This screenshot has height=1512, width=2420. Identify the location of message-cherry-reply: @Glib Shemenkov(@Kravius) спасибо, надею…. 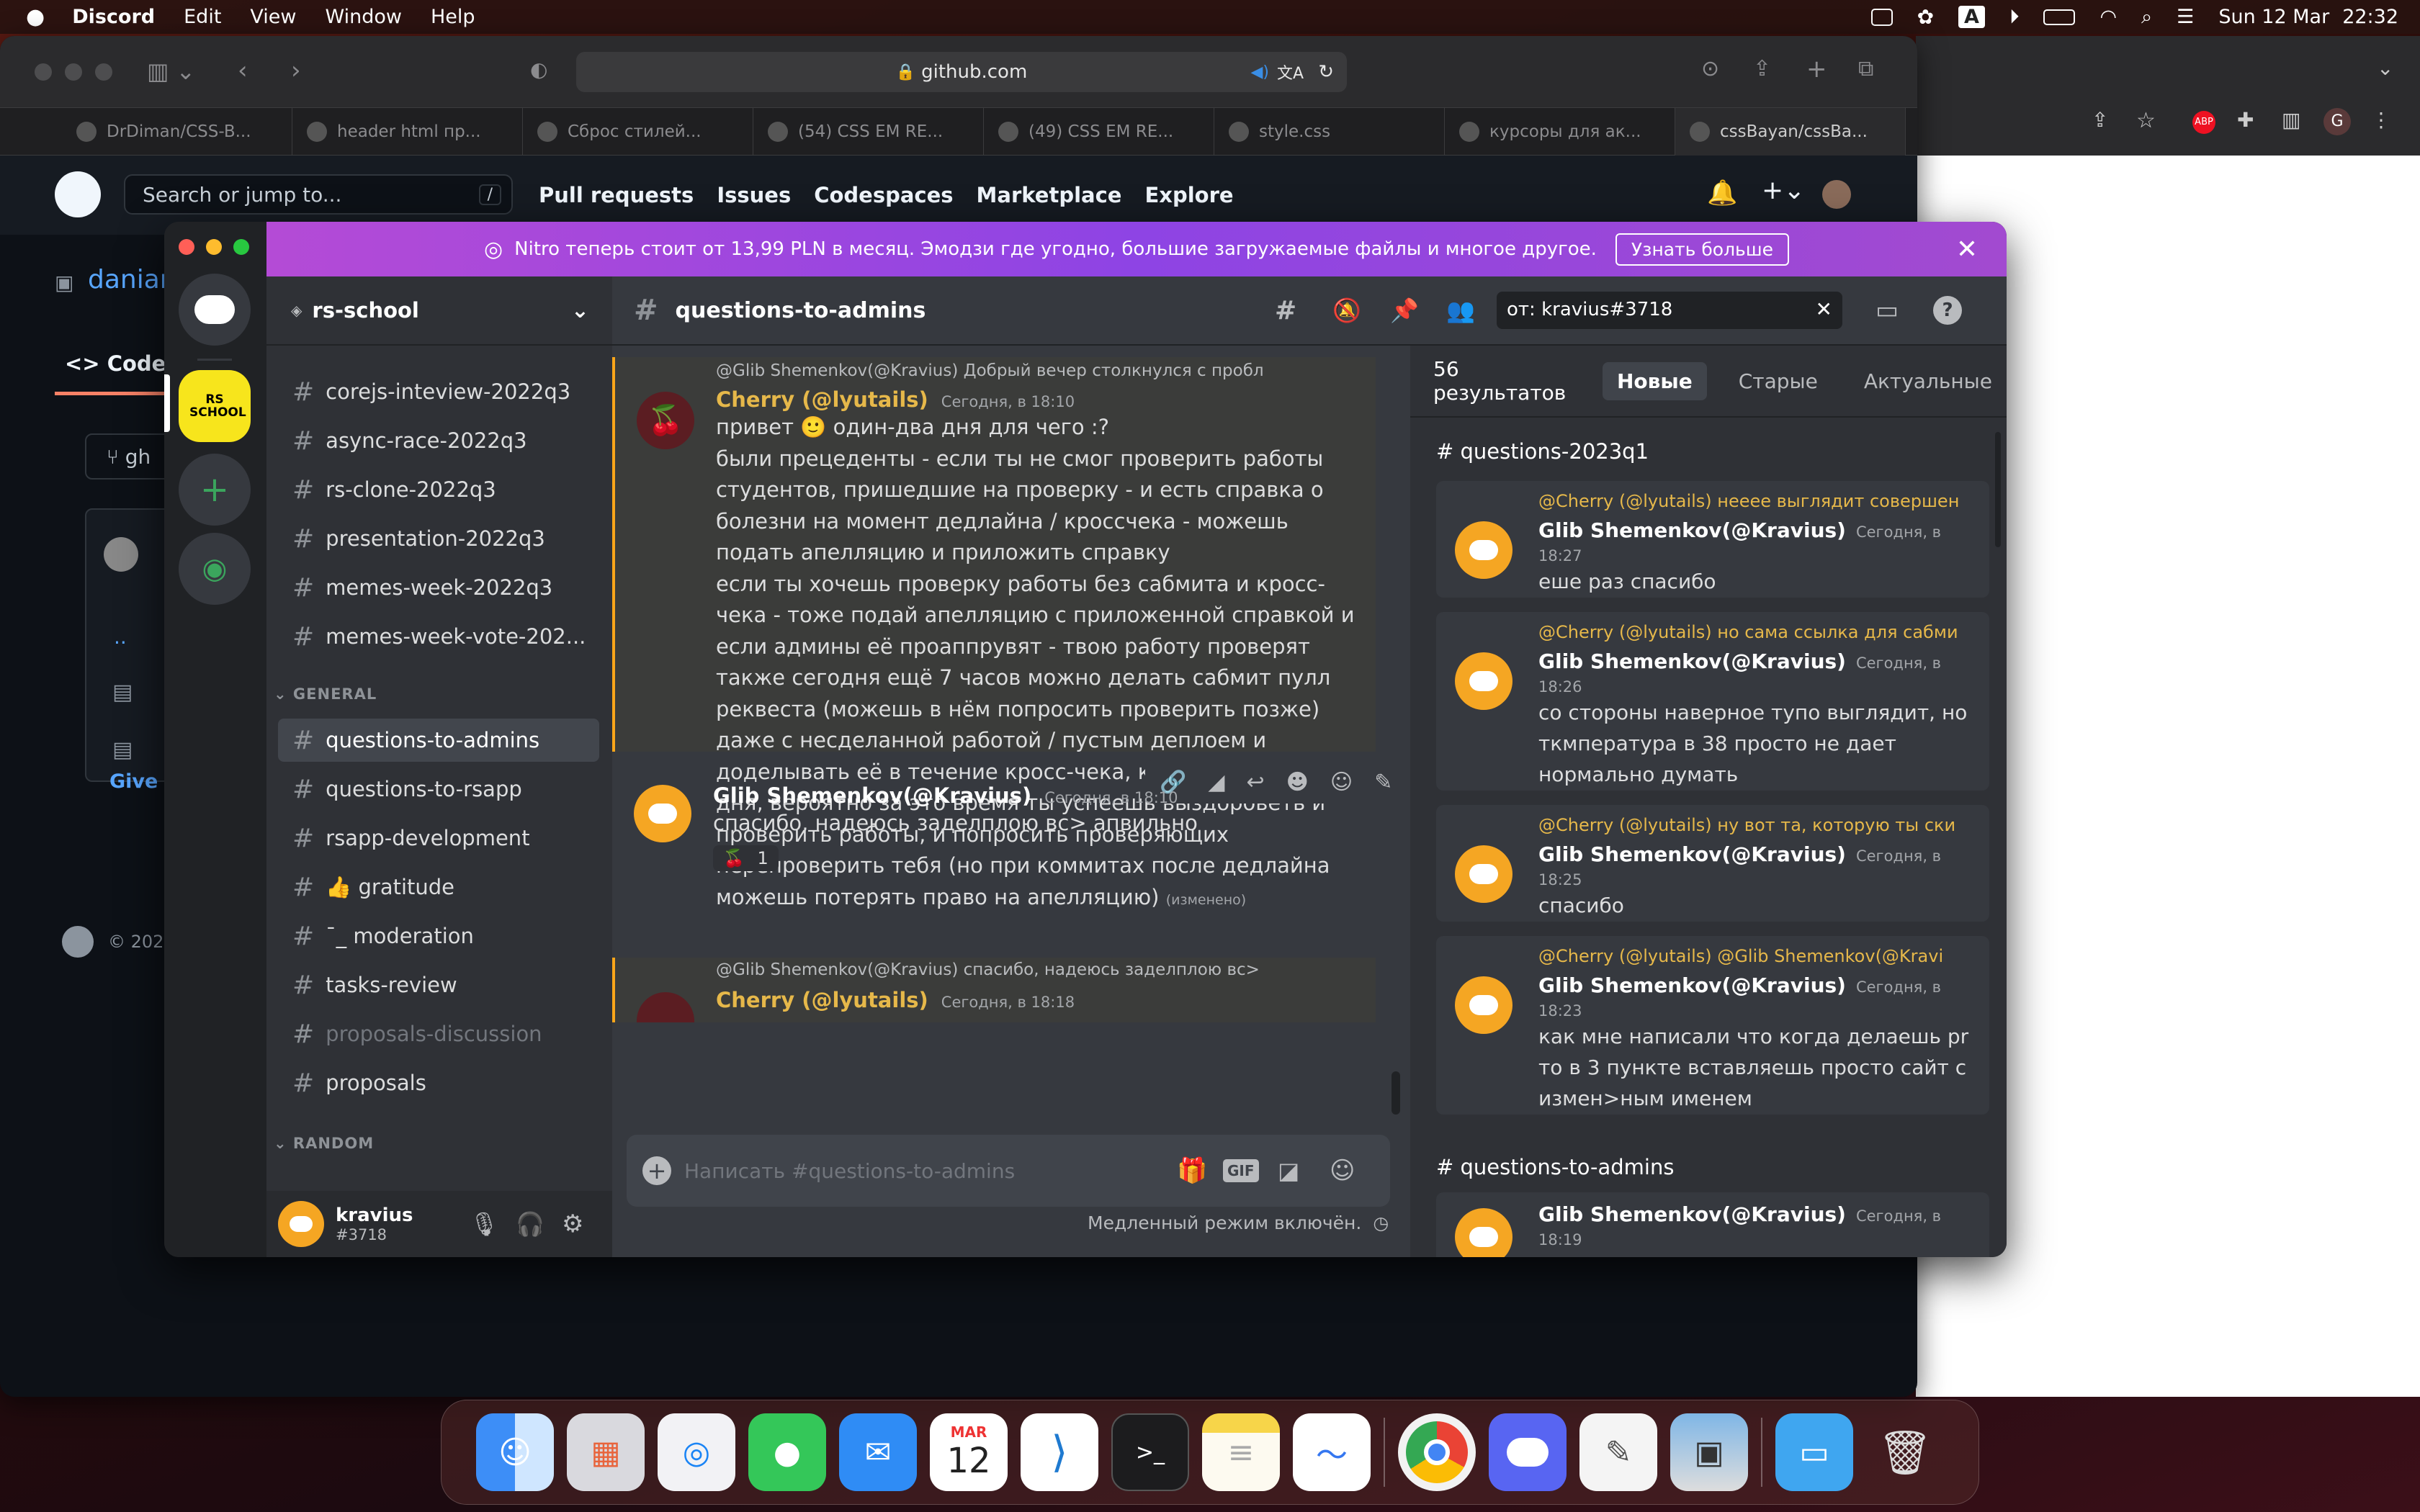
(994, 990).